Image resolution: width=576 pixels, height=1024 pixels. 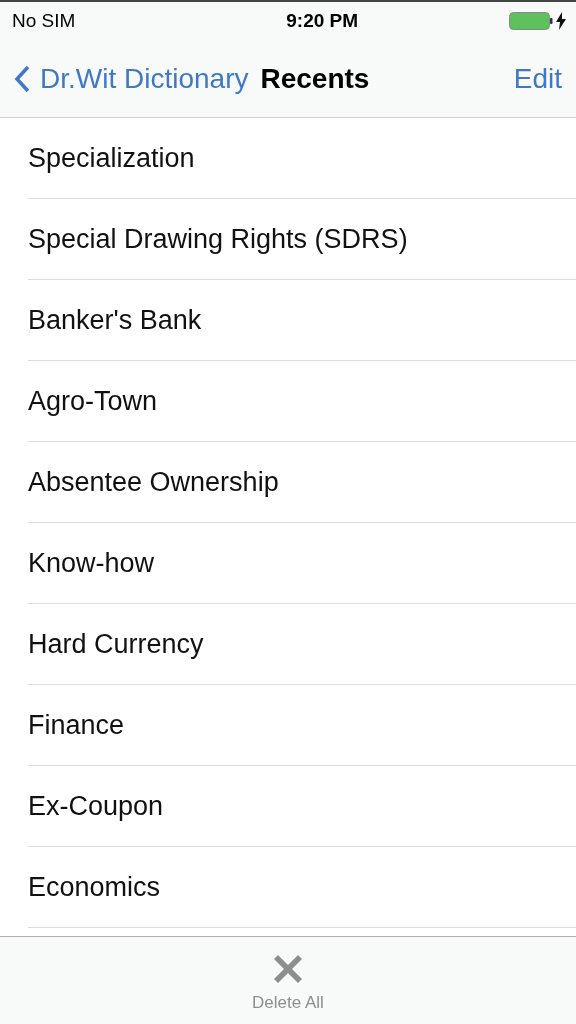 I want to click on list-item: Hard Currency, so click(x=302, y=644).